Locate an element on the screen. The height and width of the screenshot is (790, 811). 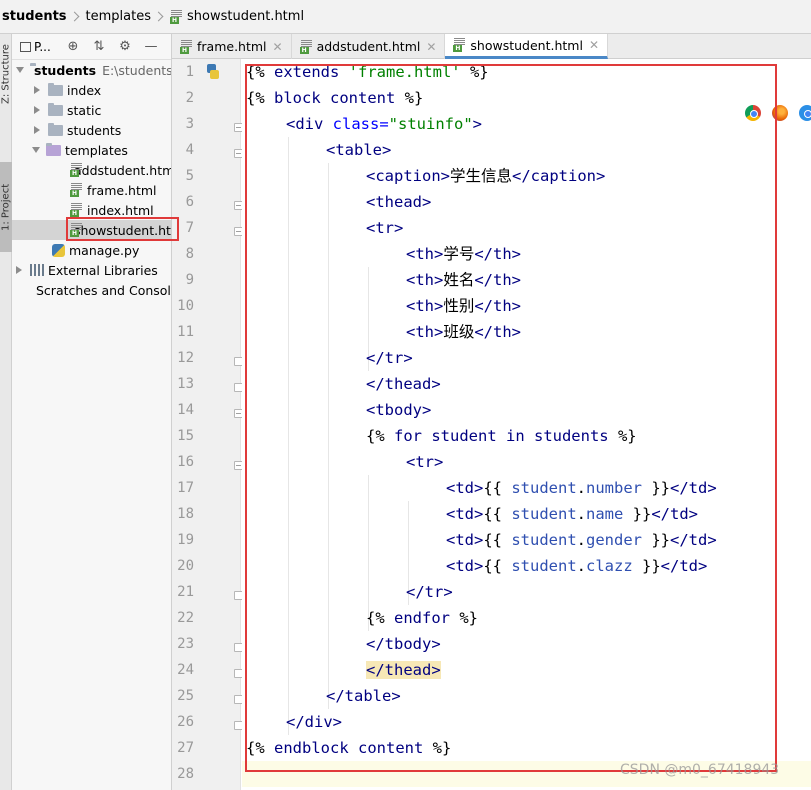
line-number: 17 is located at coordinates (185, 488).